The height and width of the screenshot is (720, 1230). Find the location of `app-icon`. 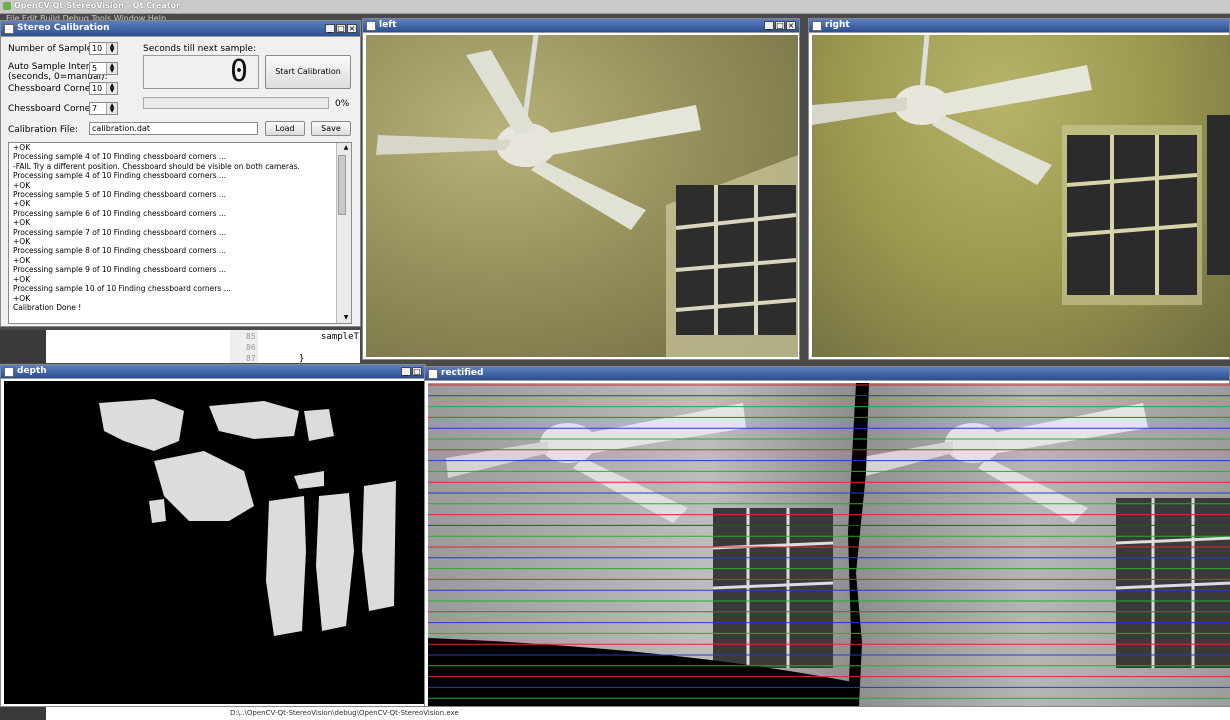

app-icon is located at coordinates (7, 6).